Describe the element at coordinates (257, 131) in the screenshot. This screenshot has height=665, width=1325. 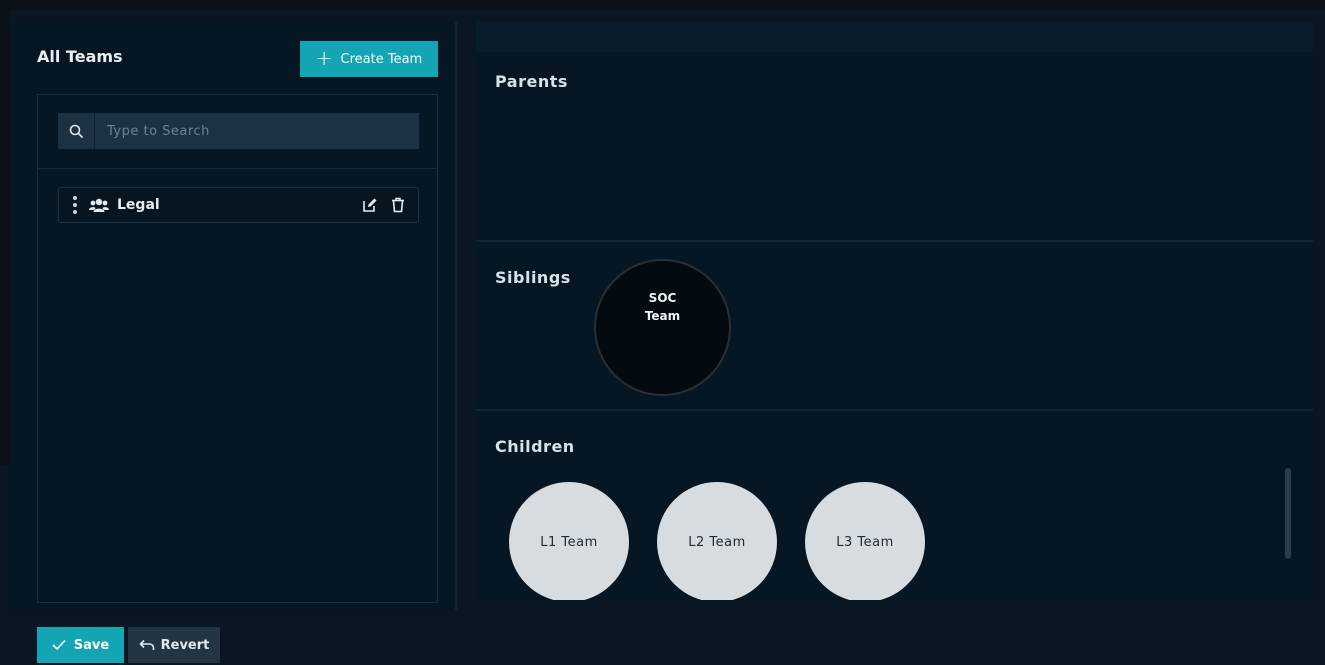
I see `search-input` at that location.